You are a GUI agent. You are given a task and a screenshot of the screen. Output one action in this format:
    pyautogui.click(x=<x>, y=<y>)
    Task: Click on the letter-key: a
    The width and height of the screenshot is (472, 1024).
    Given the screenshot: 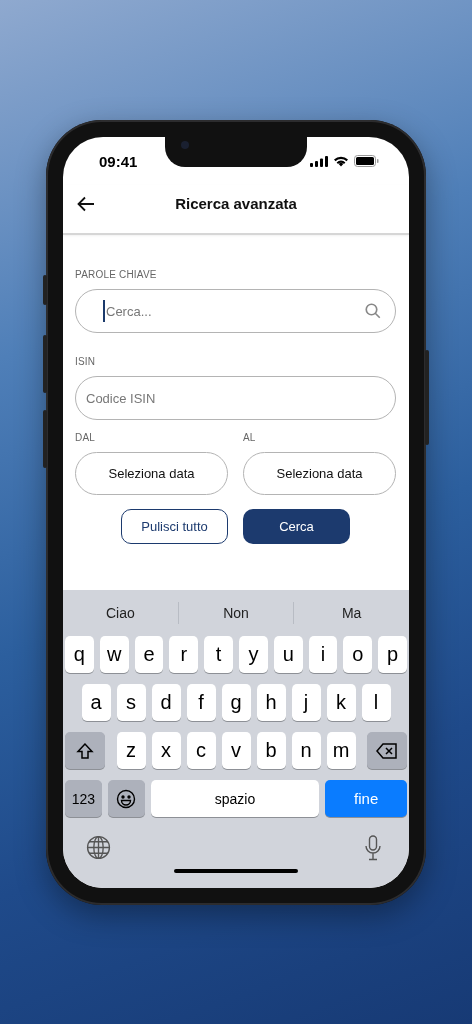 What is the action you would take?
    pyautogui.click(x=96, y=702)
    